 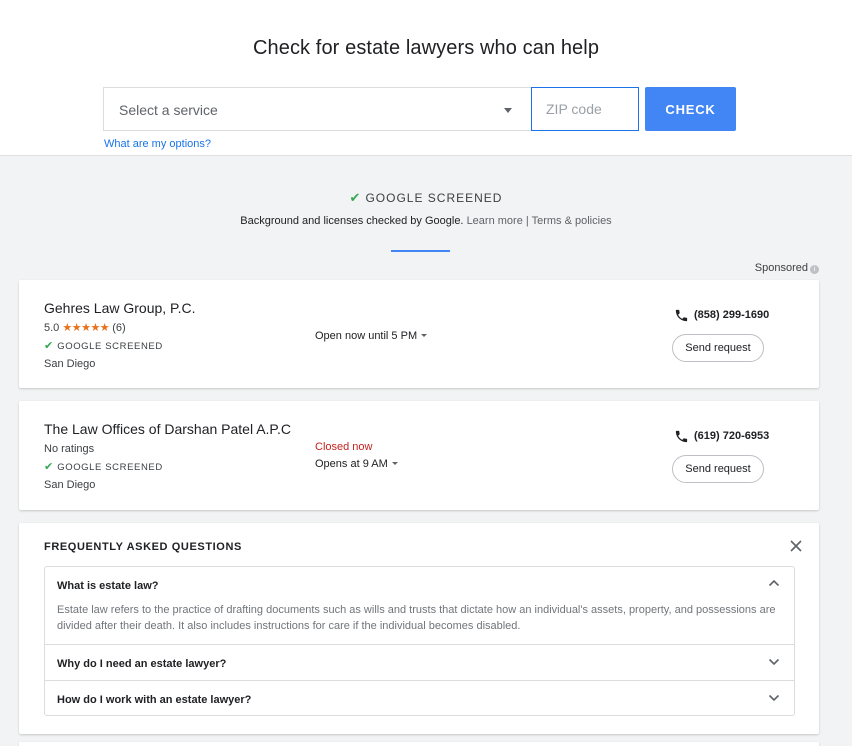 What do you see at coordinates (495, 221) in the screenshot?
I see `learn-more-link: Learn more` at bounding box center [495, 221].